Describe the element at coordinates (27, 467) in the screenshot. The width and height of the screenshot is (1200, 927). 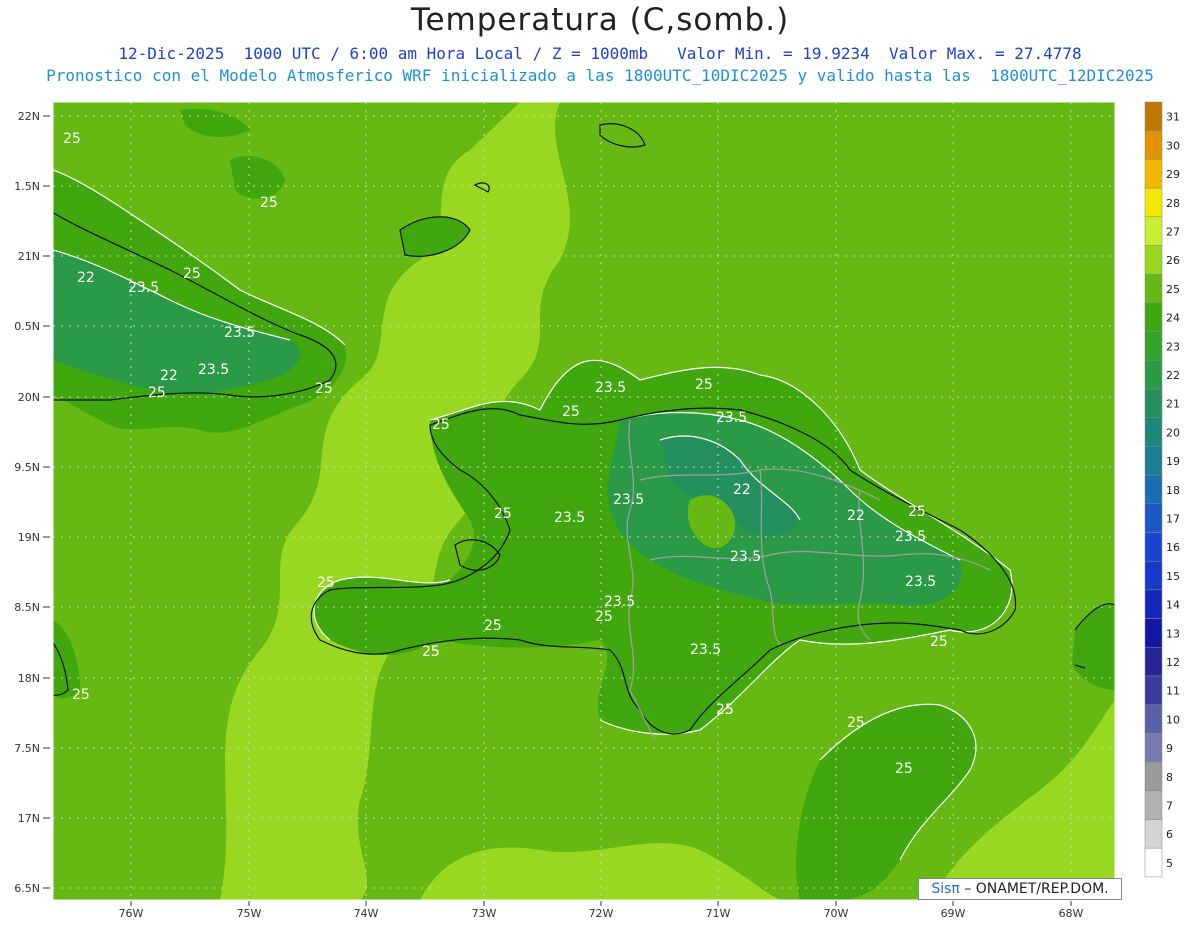
I see `lat-label: 9.5N` at that location.